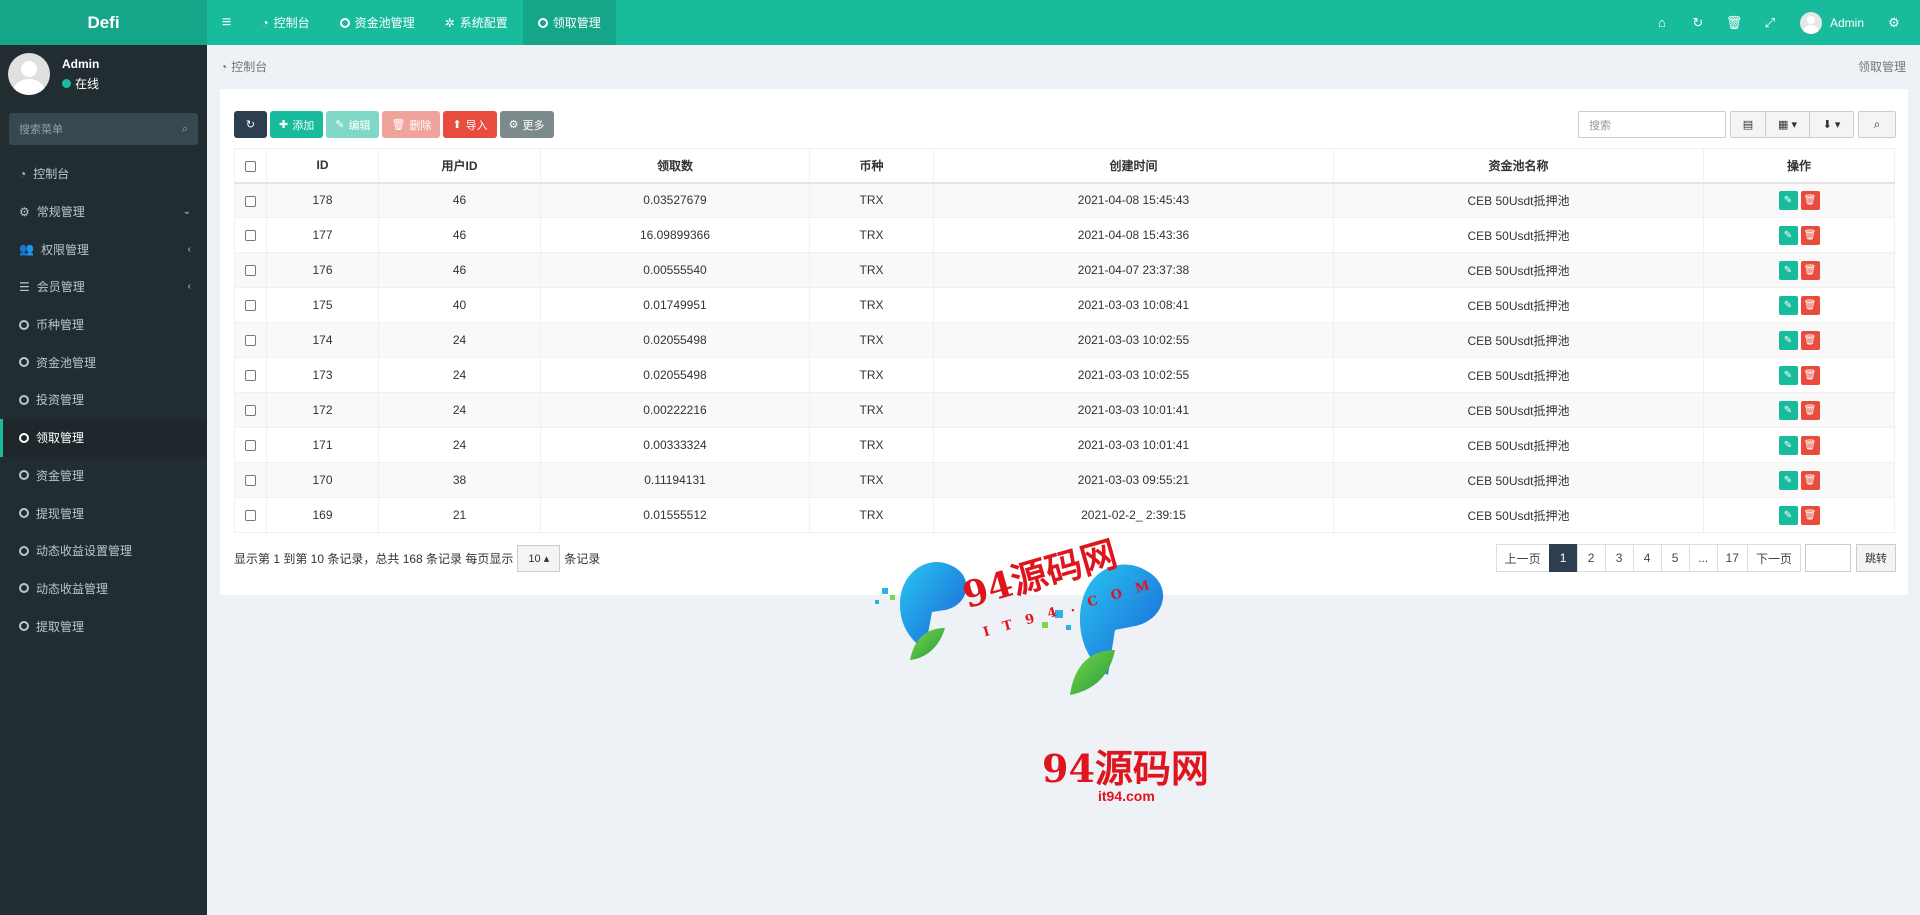 This screenshot has height=915, width=1920. Describe the element at coordinates (569, 22) in the screenshot. I see `tab-claim-management: 领取管理` at that location.